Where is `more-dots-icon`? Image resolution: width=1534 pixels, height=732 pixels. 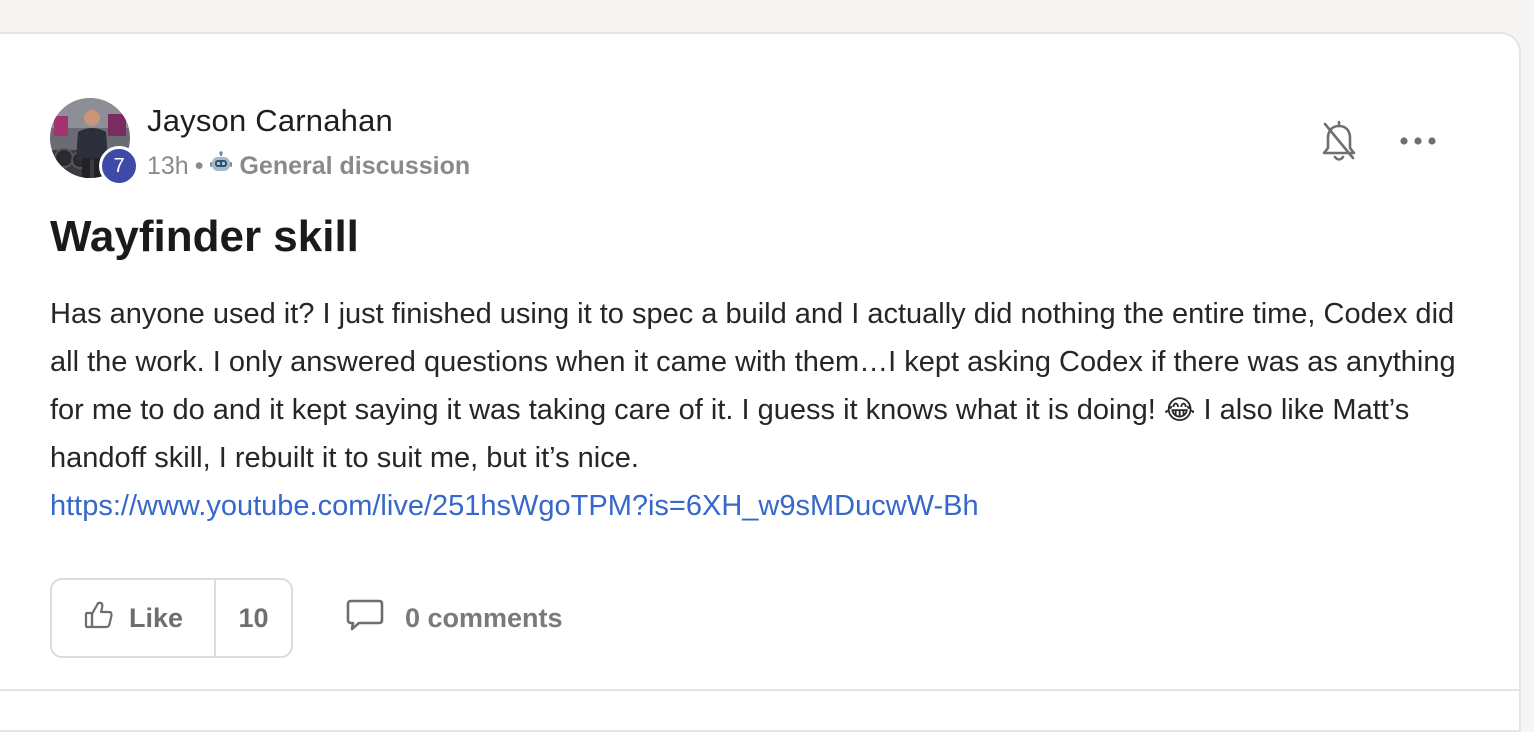 more-dots-icon is located at coordinates (1418, 141).